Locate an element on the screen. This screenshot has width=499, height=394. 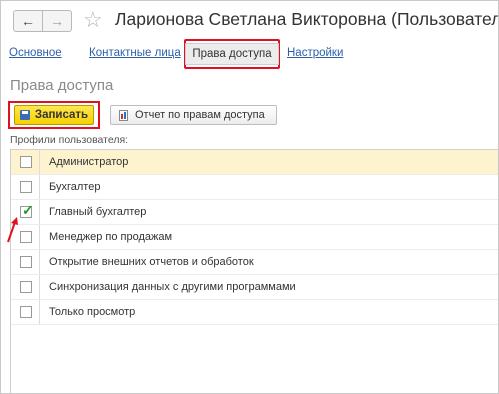
report-icon is located at coordinates (123, 115).